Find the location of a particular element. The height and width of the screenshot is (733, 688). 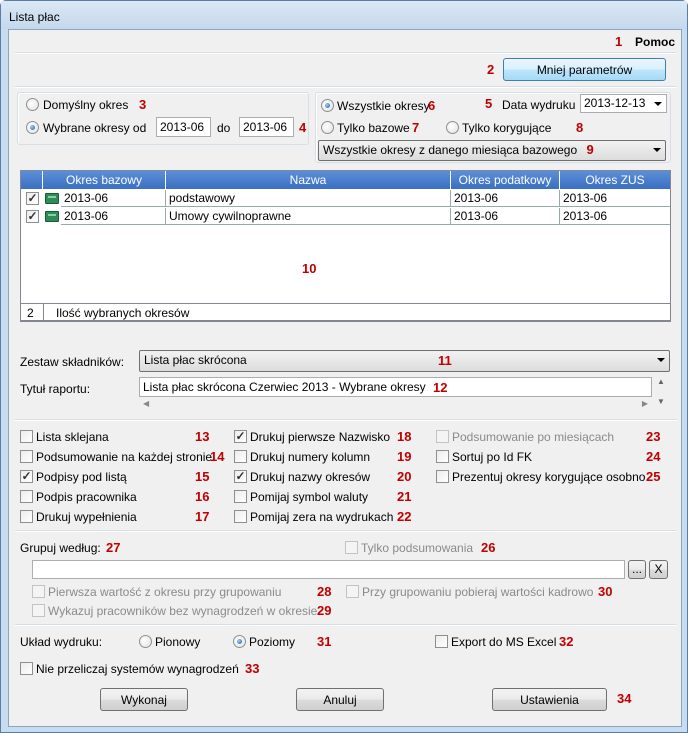

table-header-tax: Okres podatkowy is located at coordinates (505, 180).